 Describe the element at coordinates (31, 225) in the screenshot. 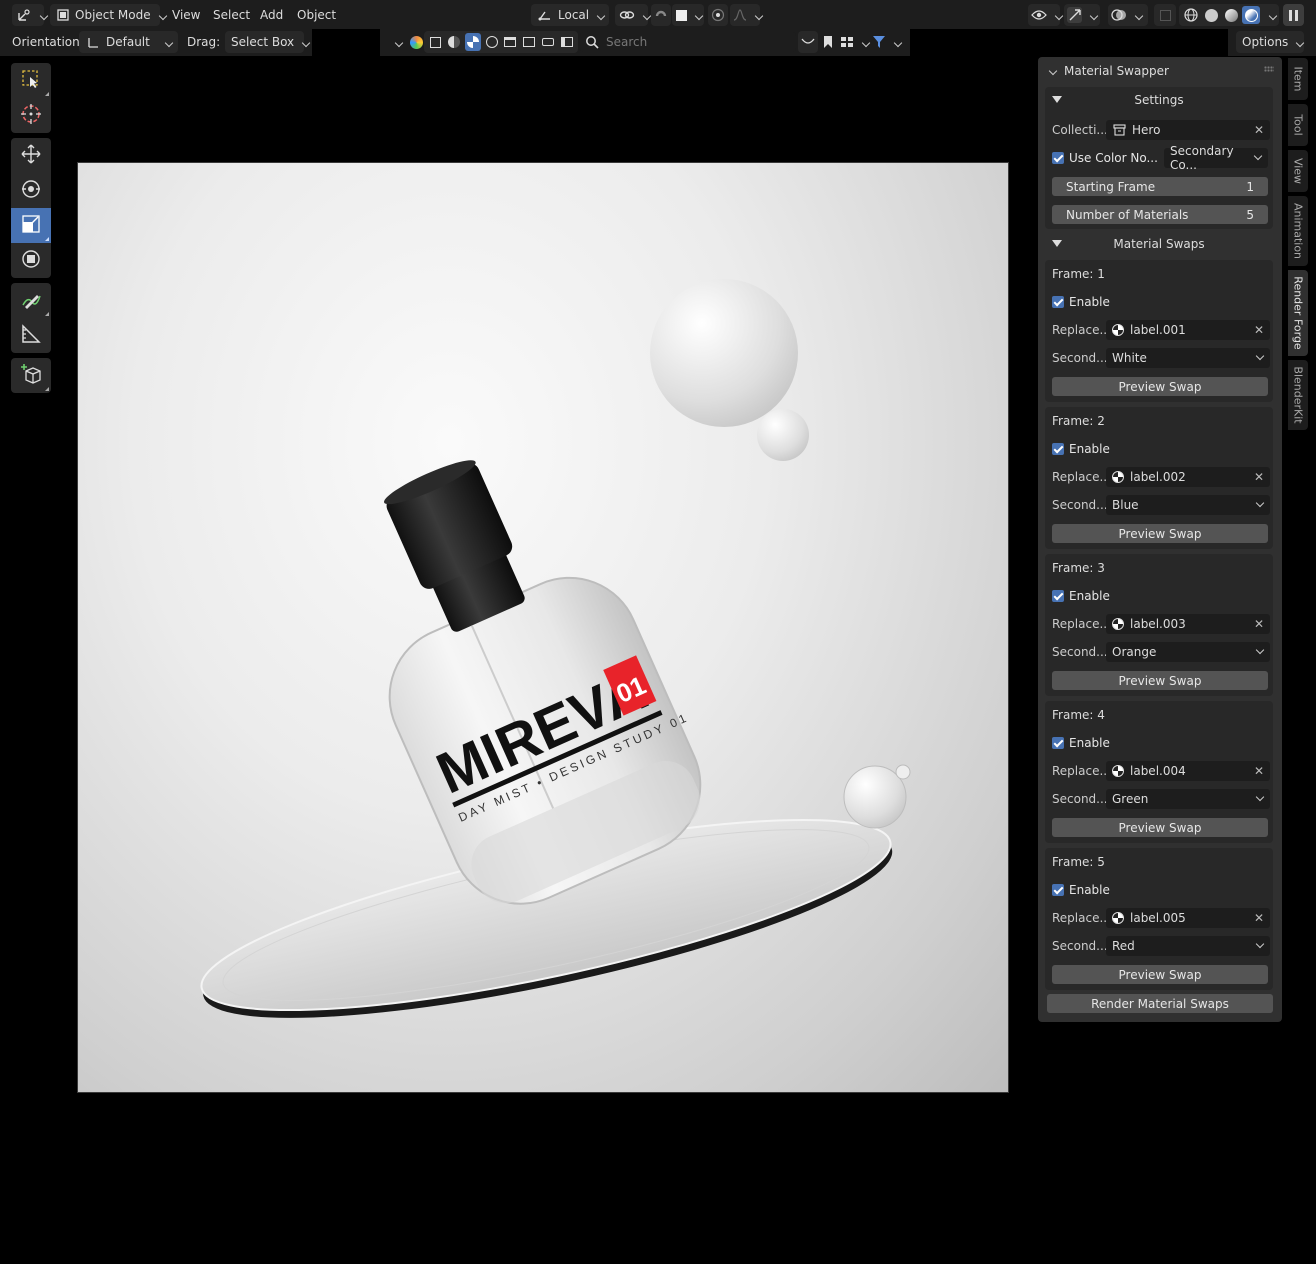

I see `scale-tool` at that location.